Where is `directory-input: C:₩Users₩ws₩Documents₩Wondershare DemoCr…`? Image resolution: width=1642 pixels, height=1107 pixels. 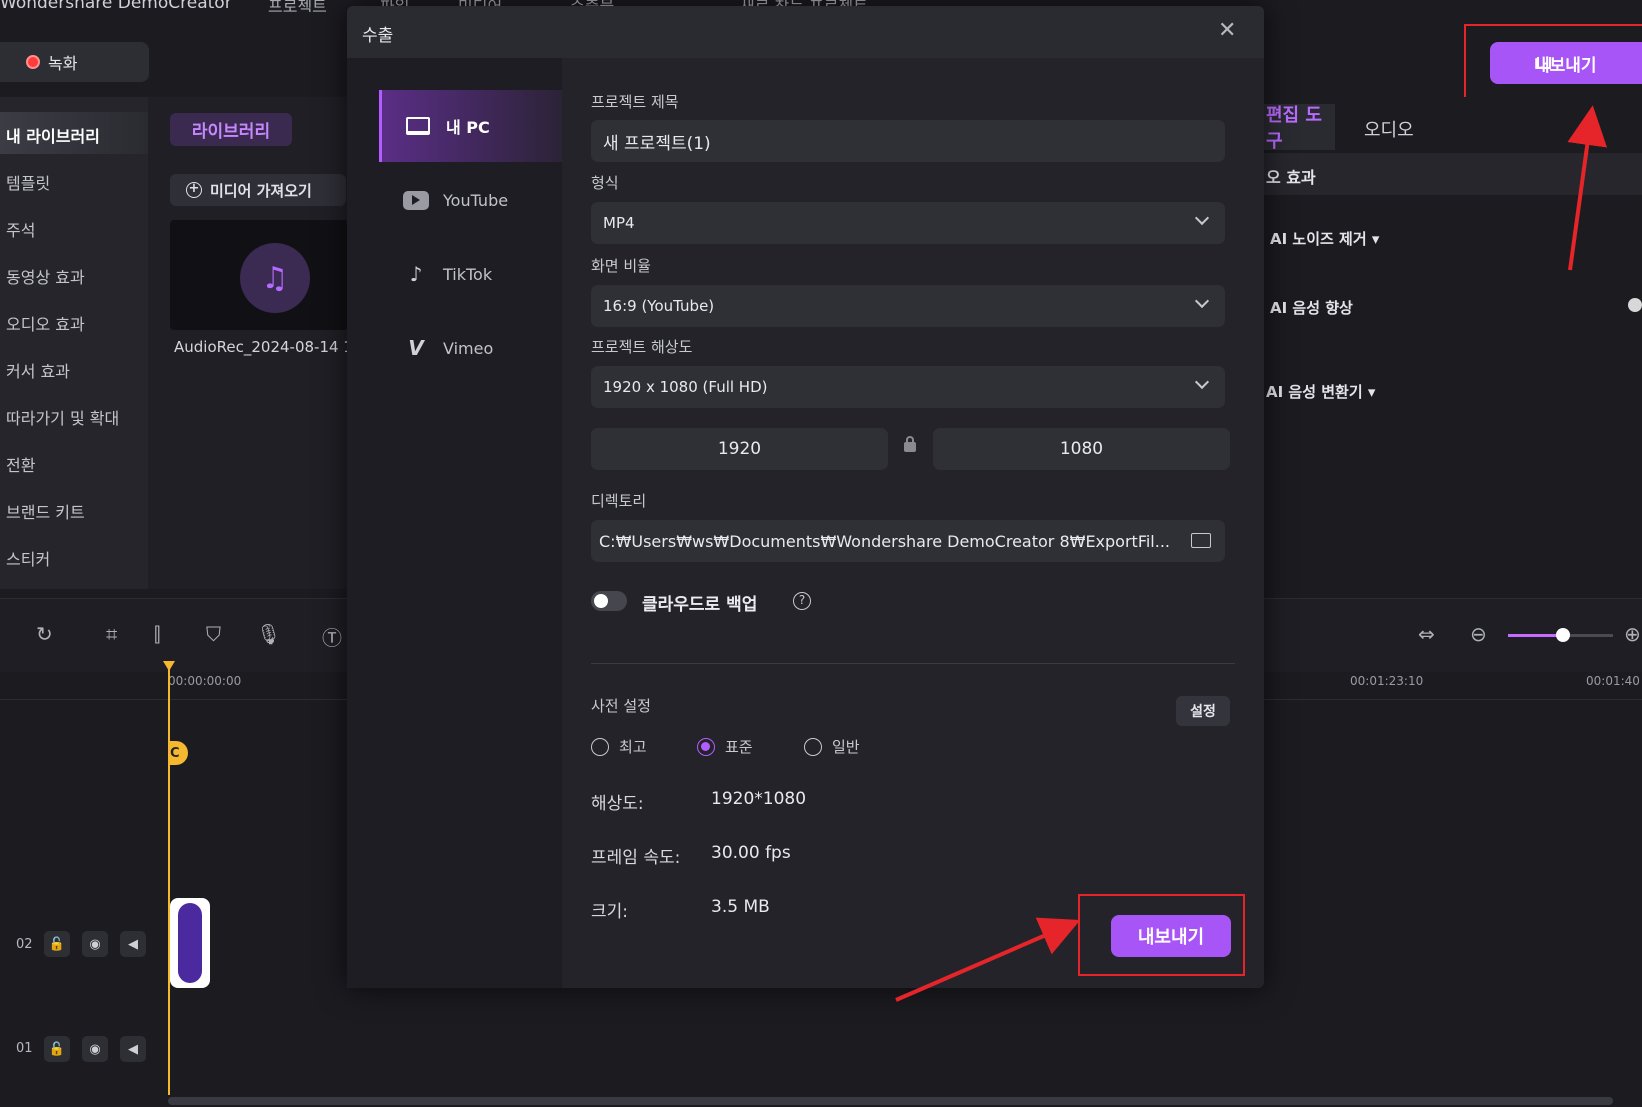
directory-input: C:₩Users₩ws₩Documents₩Wondershare DemoCr… is located at coordinates (908, 541).